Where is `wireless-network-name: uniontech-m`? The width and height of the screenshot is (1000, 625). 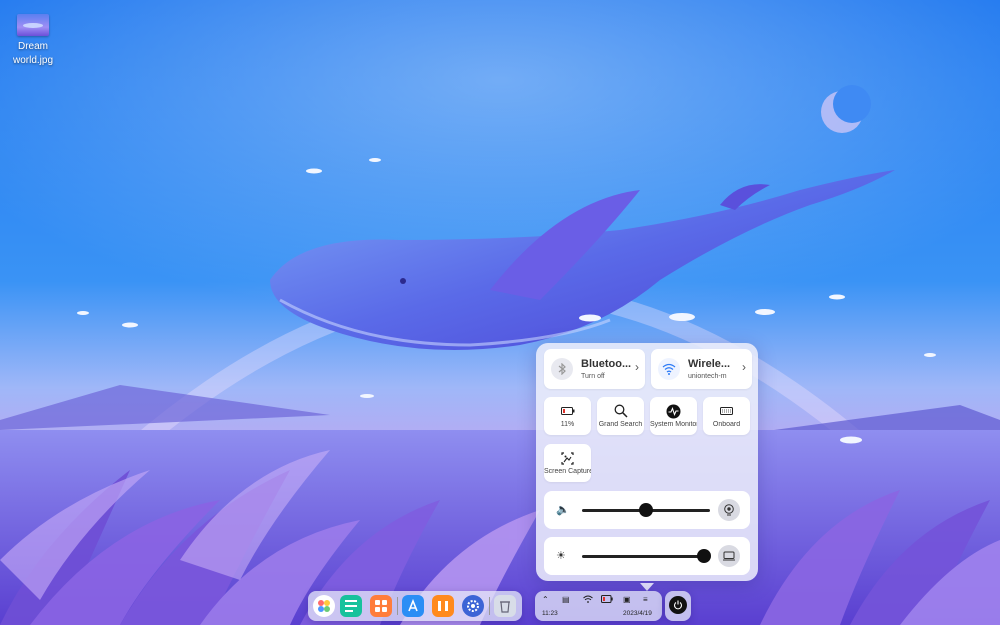
wireless-network-name: uniontech-m is located at coordinates (707, 376).